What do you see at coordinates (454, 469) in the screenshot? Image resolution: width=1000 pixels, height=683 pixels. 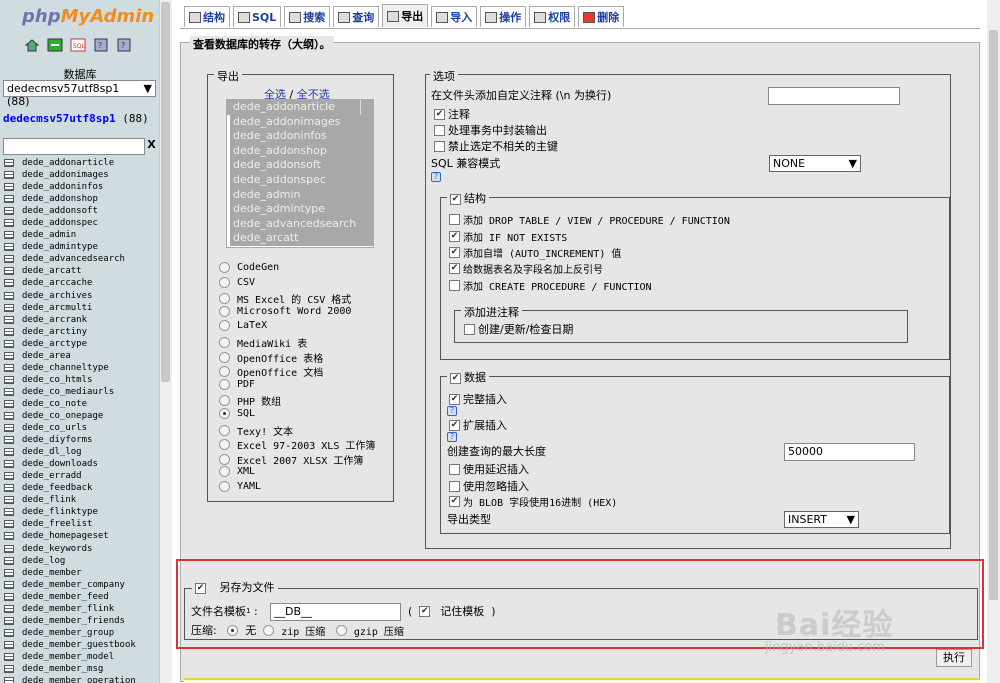 I see `delayed-checkbox` at bounding box center [454, 469].